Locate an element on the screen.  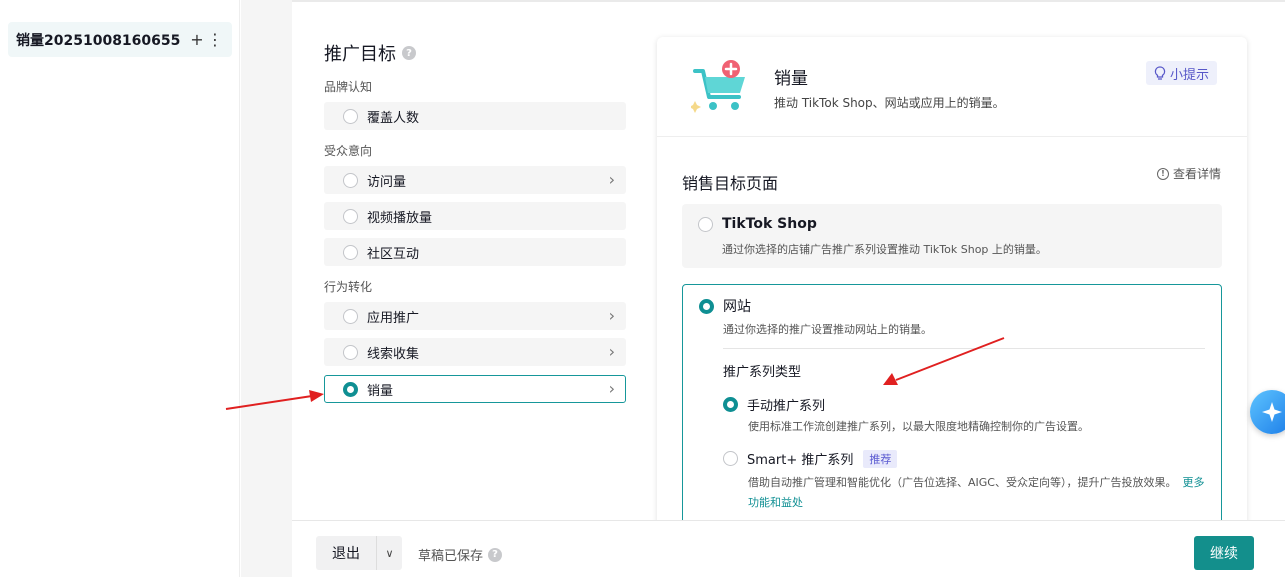
panel-title: 销量 is located at coordinates (791, 79).